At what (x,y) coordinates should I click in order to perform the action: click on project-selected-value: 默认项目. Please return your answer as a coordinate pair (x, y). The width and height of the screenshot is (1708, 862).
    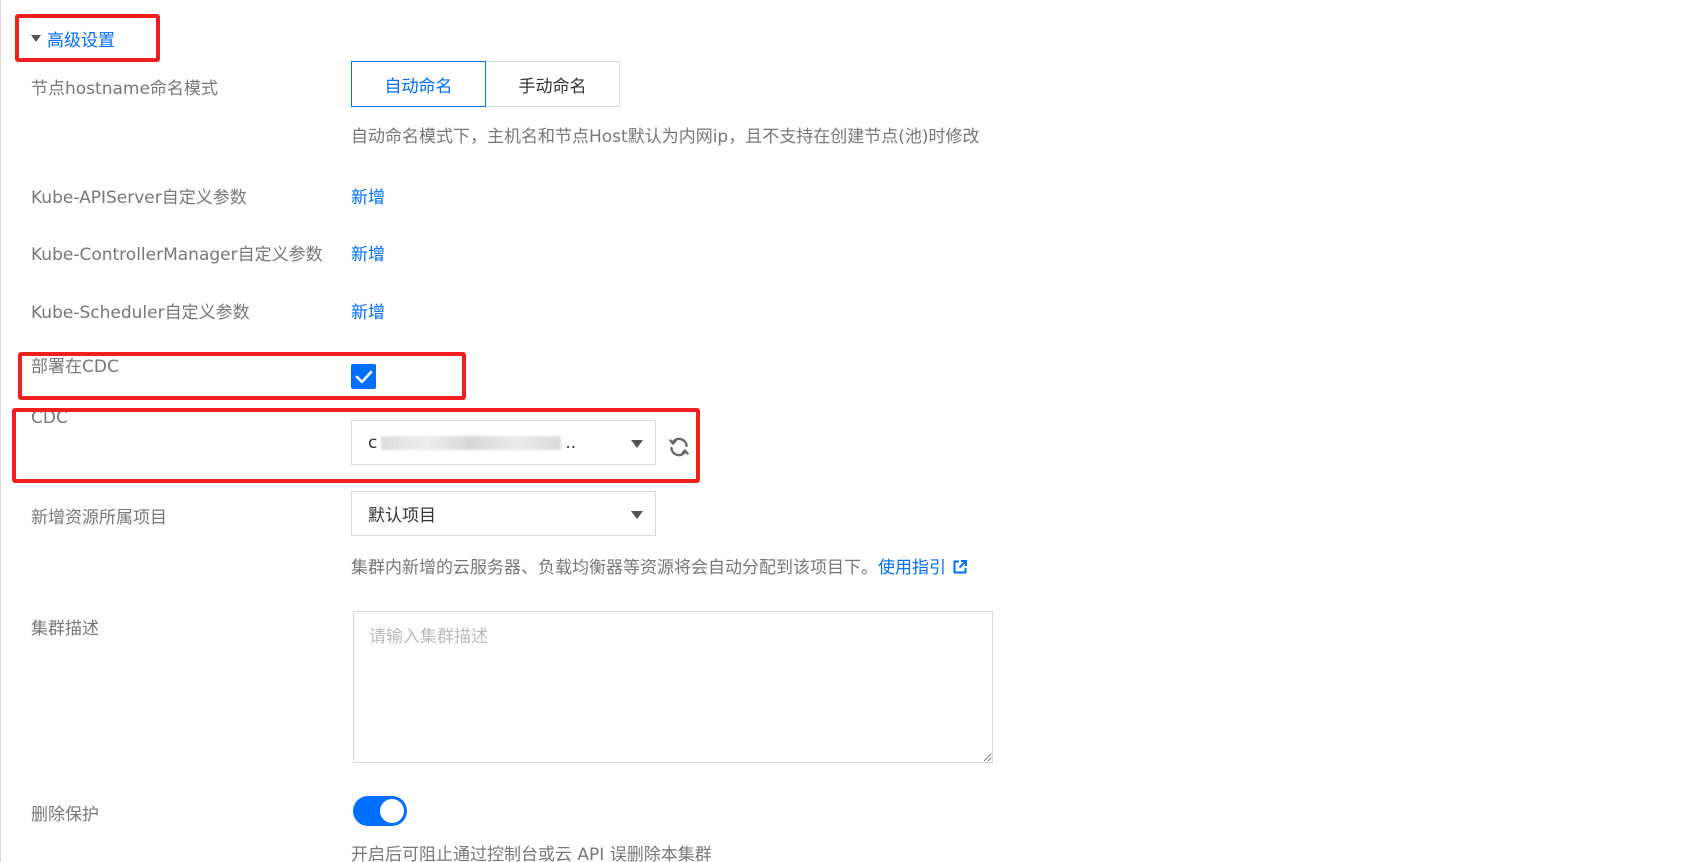
    Looking at the image, I should click on (402, 516).